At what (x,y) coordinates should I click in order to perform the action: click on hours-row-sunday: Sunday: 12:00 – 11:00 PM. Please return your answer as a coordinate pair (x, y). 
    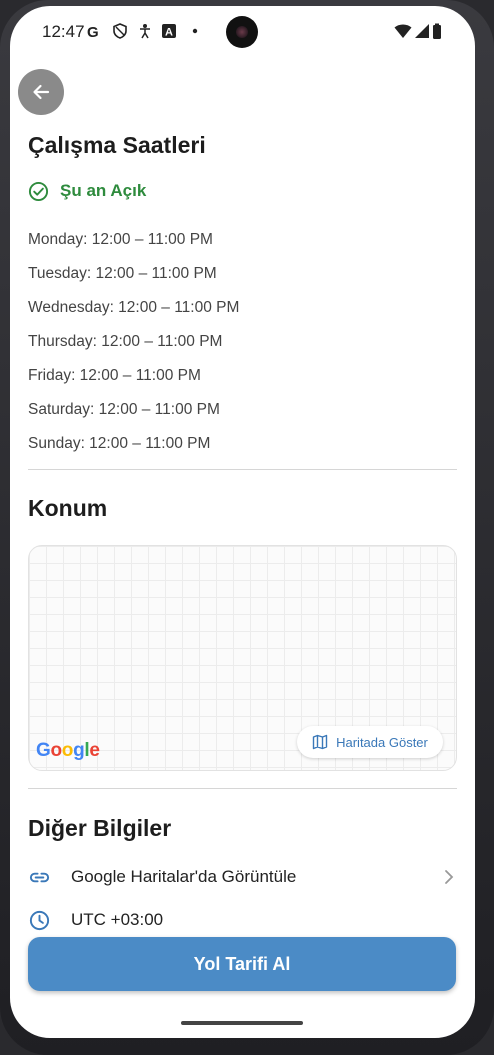
    Looking at the image, I should click on (119, 443).